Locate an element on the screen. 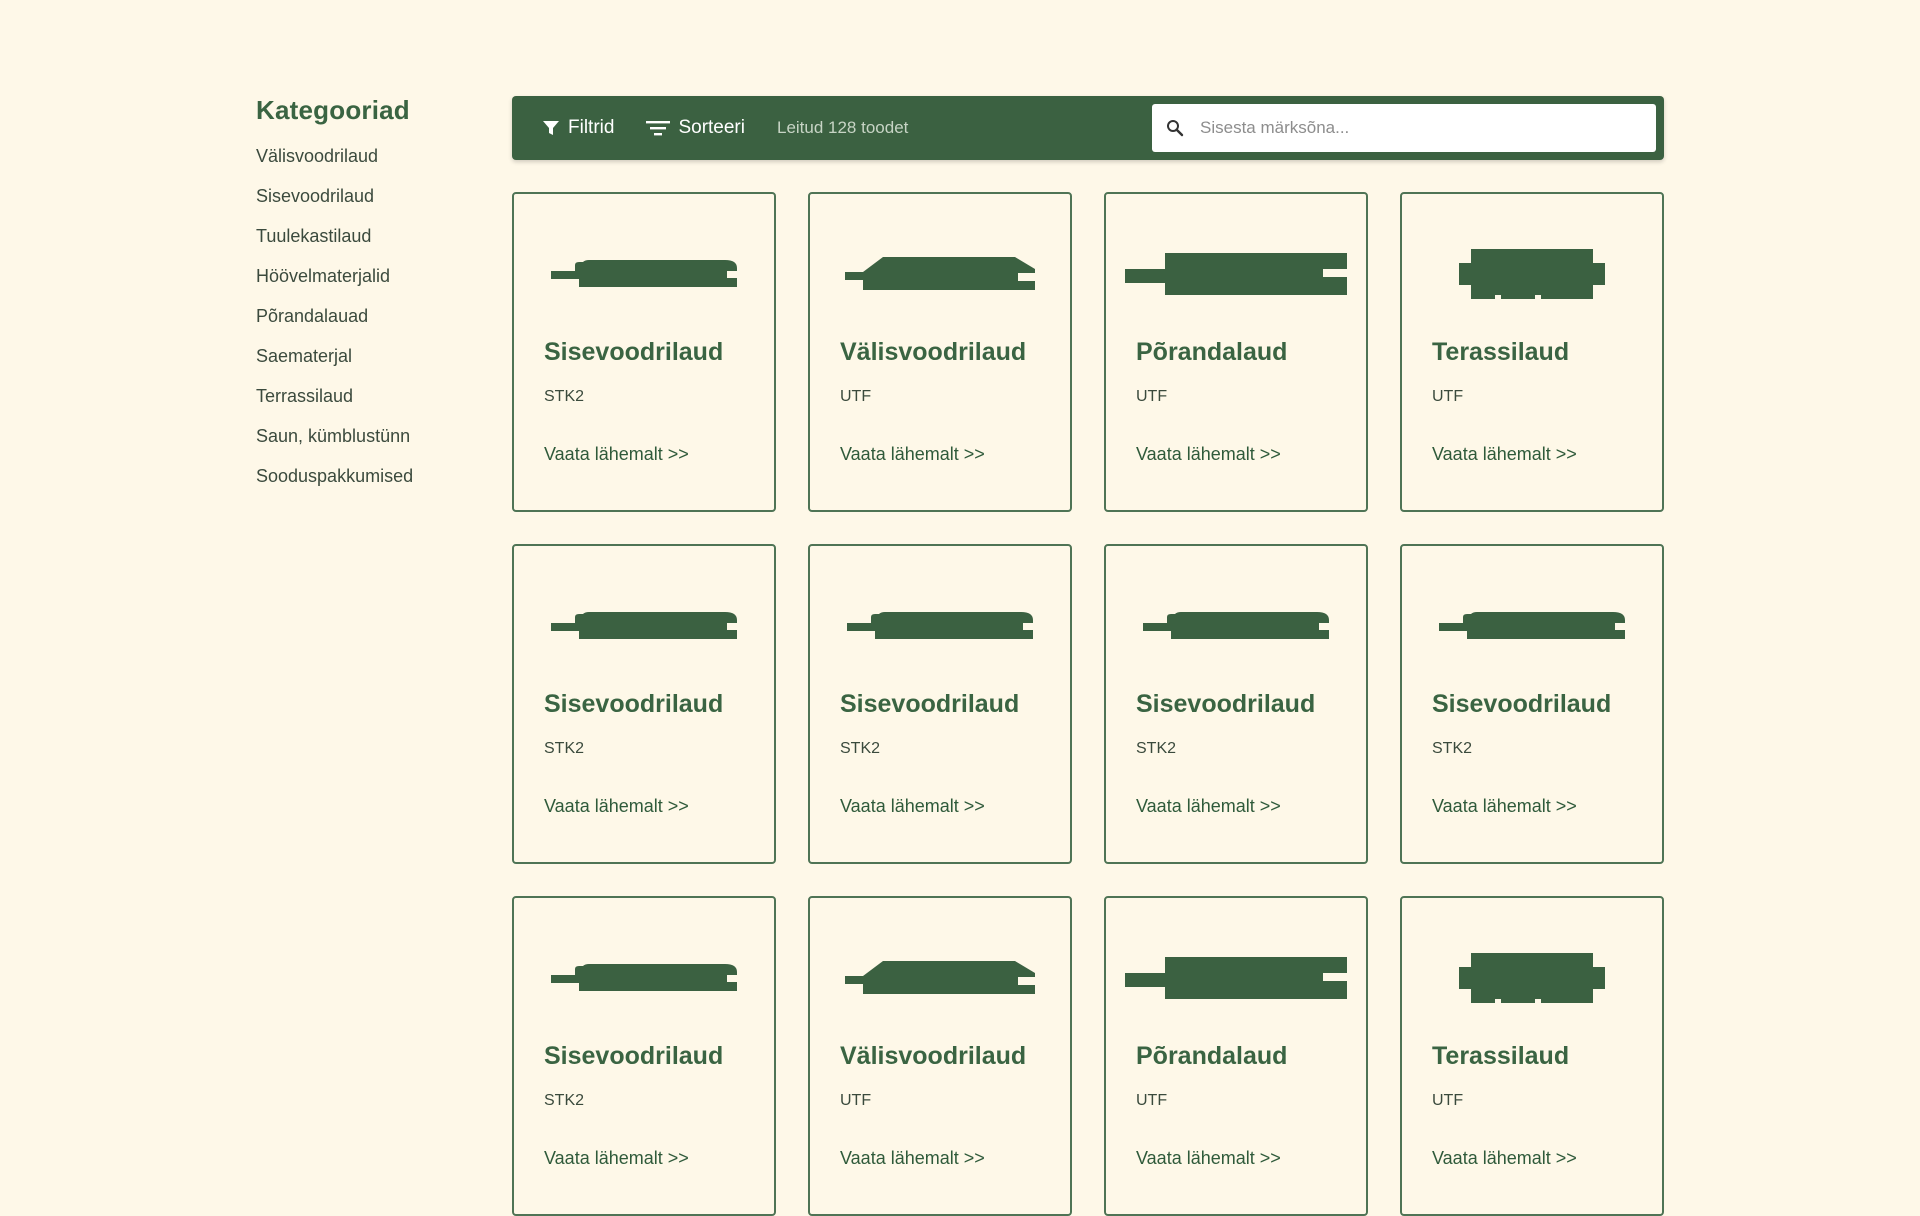 The width and height of the screenshot is (1920, 1216). sort-button: Sorteeri is located at coordinates (695, 128).